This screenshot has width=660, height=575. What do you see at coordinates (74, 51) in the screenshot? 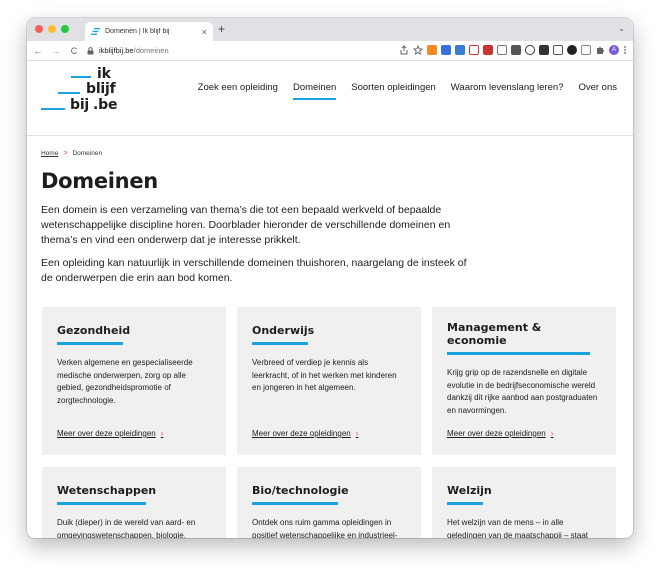
I see `reload-button: C` at bounding box center [74, 51].